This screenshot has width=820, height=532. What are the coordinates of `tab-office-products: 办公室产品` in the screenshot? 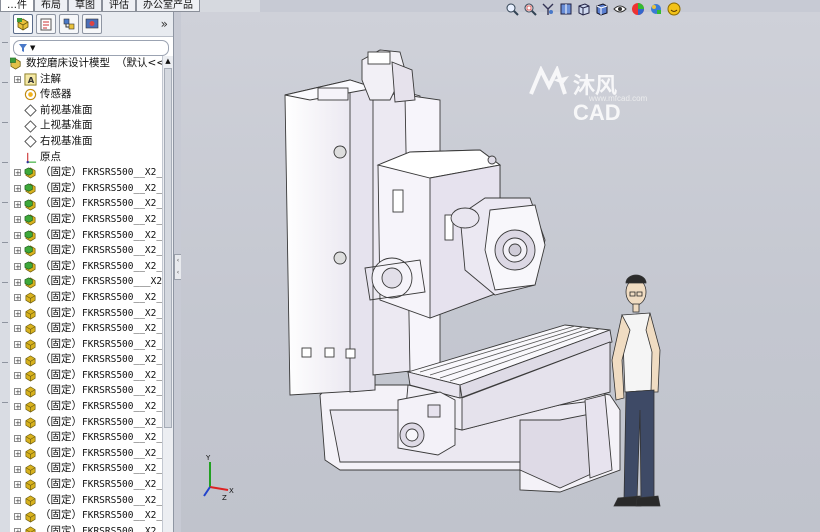 It's located at (168, 6).